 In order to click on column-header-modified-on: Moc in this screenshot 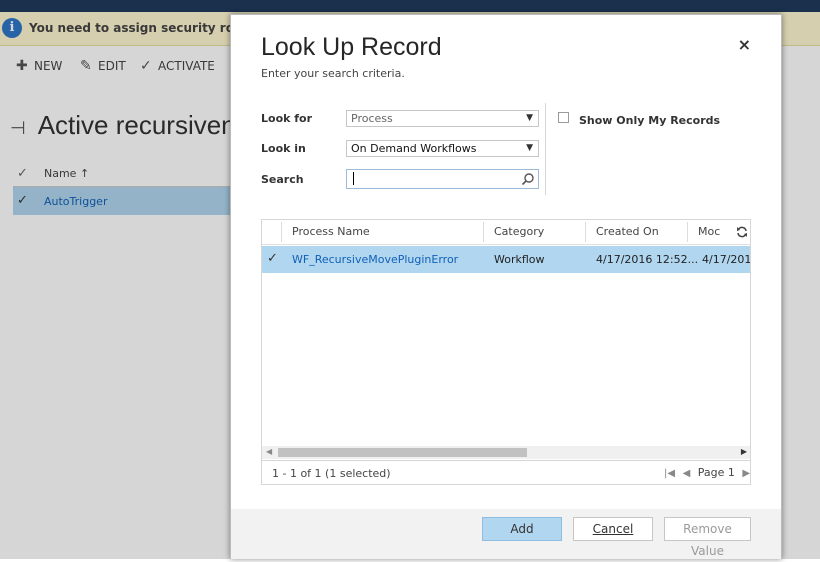, I will do `click(709, 231)`.